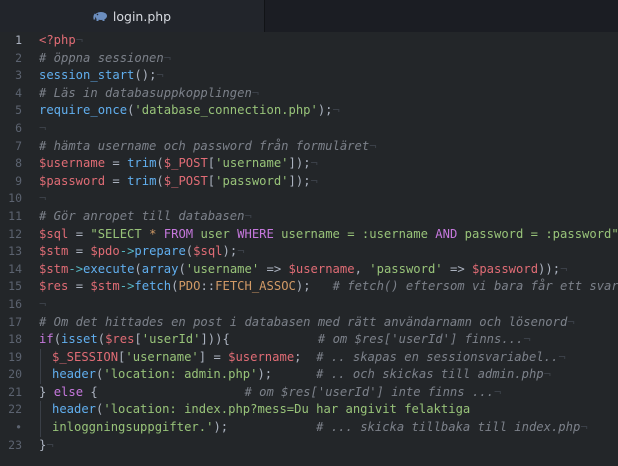  Describe the element at coordinates (18, 163) in the screenshot. I see `line-number: 8` at that location.